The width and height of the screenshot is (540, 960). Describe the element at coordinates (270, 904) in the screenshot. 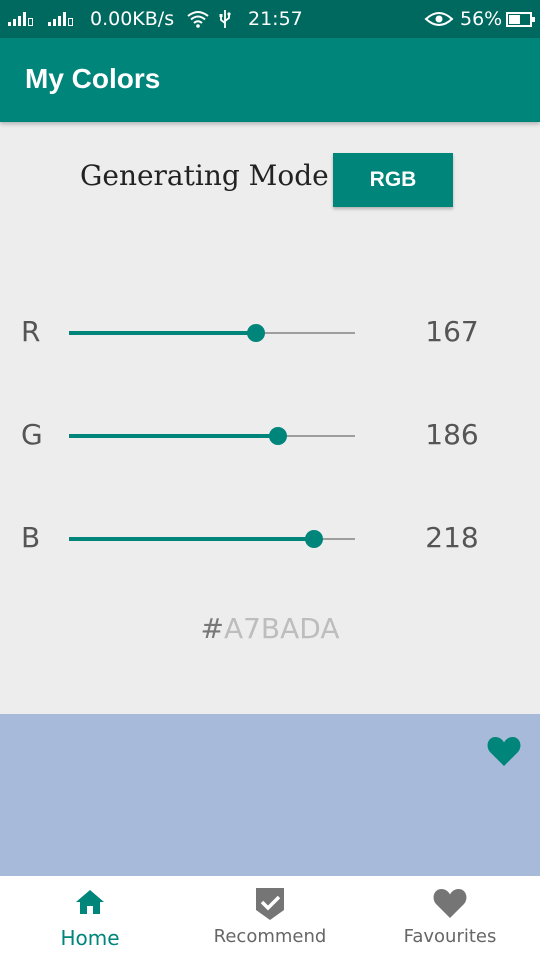

I see `shield-check-icon` at that location.